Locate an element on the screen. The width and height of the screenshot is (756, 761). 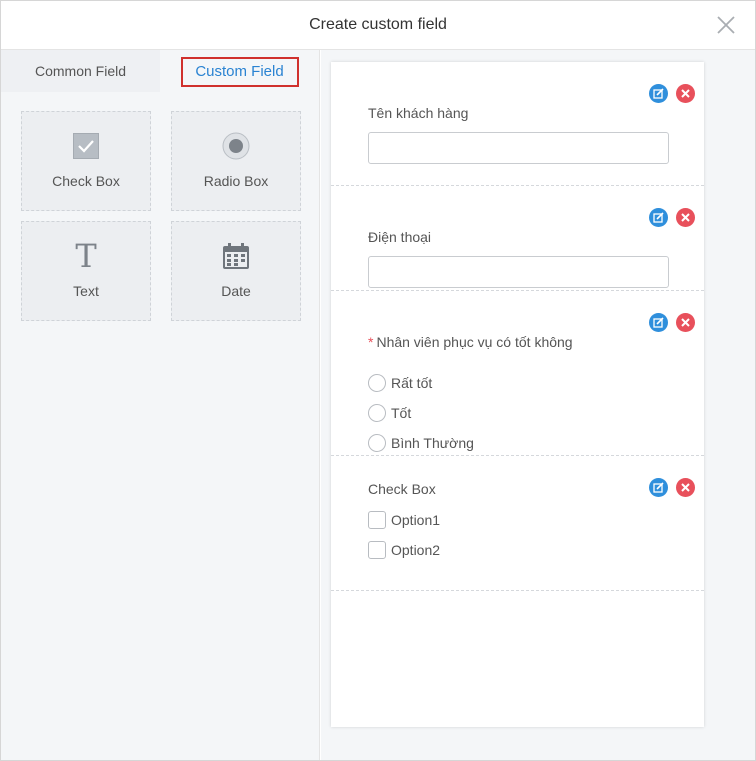
tab-common-field: Common Field is located at coordinates (80, 71).